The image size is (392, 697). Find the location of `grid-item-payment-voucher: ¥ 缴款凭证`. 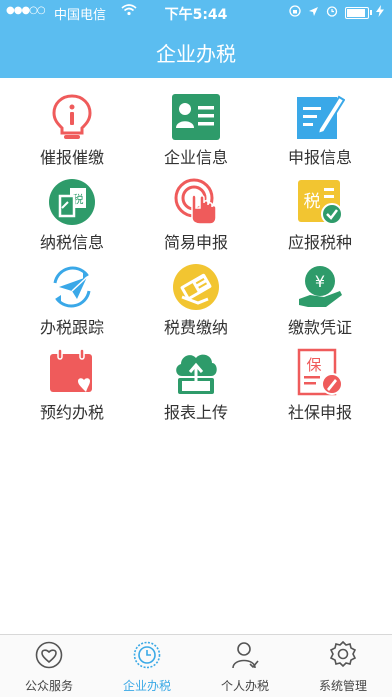

grid-item-payment-voucher: ¥ 缴款凭证 is located at coordinates (320, 304).